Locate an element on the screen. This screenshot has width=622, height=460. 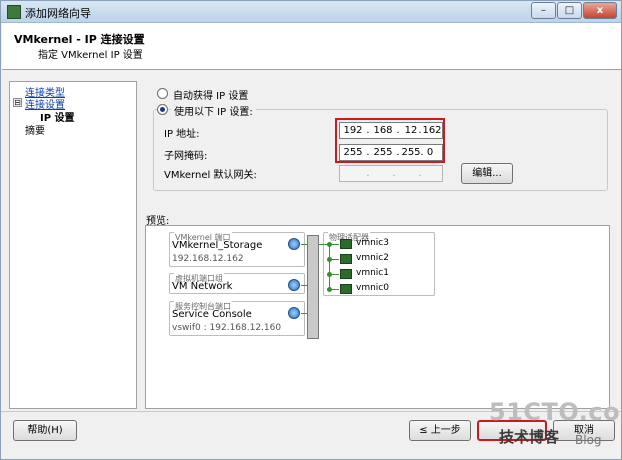
maximize-button: □ is located at coordinates (569, 10).